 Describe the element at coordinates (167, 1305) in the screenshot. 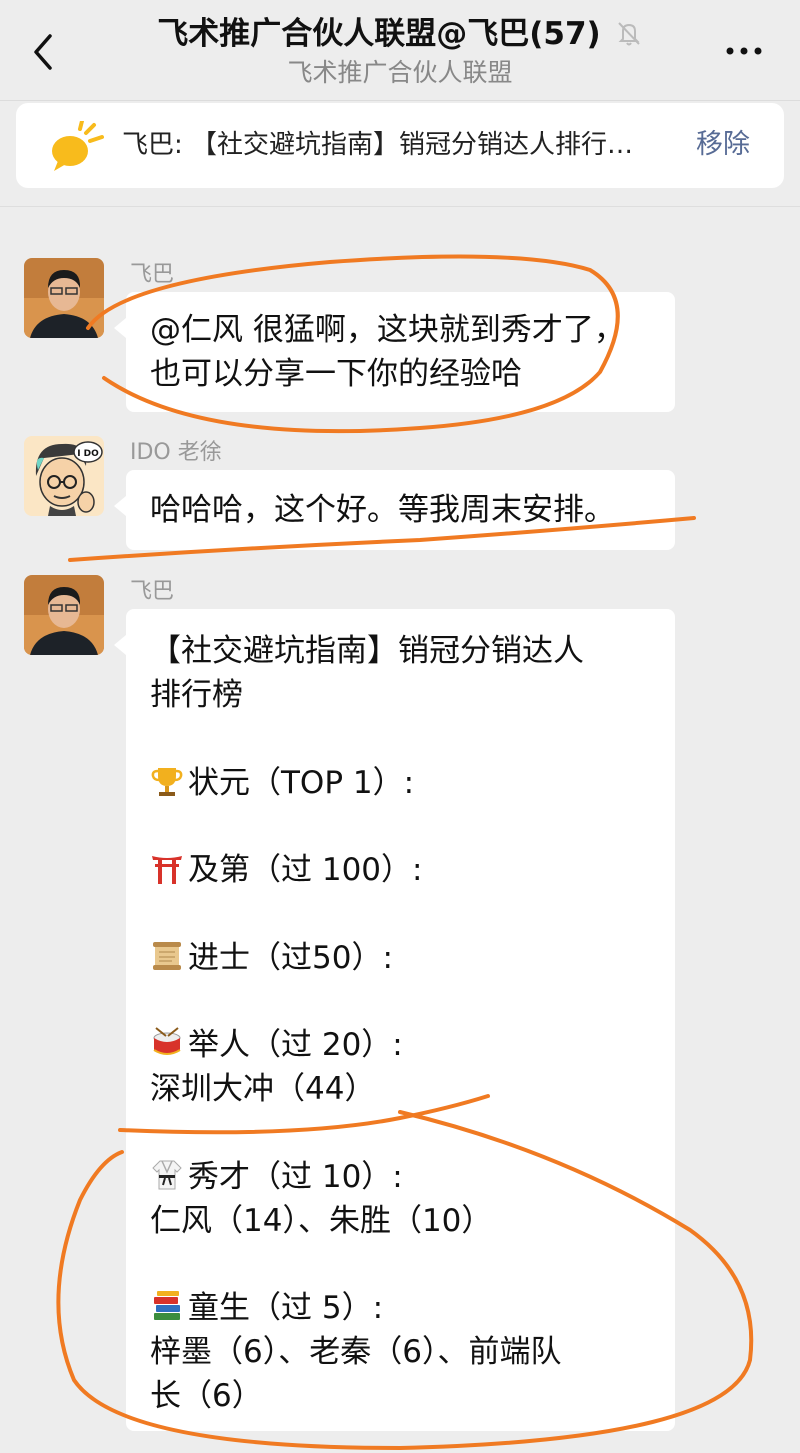

I see `books-emoji` at that location.